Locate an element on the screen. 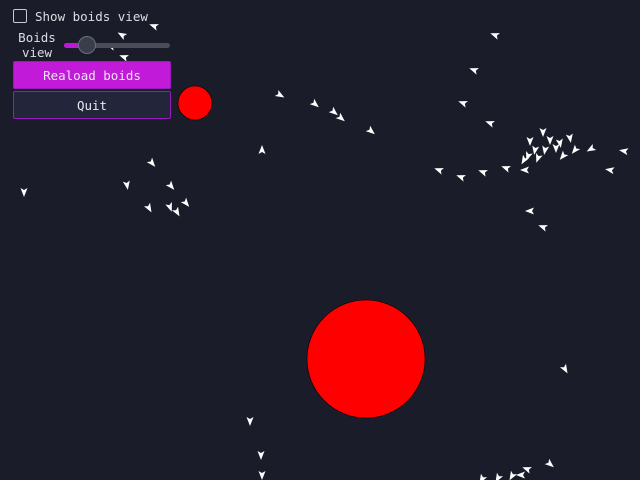 Image resolution: width=640 pixels, height=480 pixels. quit-button: Quit is located at coordinates (92, 105).